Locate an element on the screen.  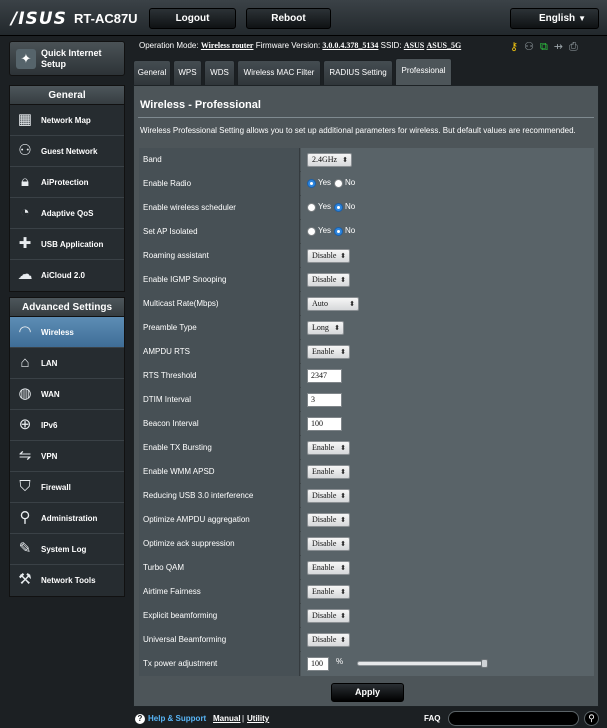
sidebar-item-ipv6: ⊕ IPv6 is located at coordinates (67, 425).